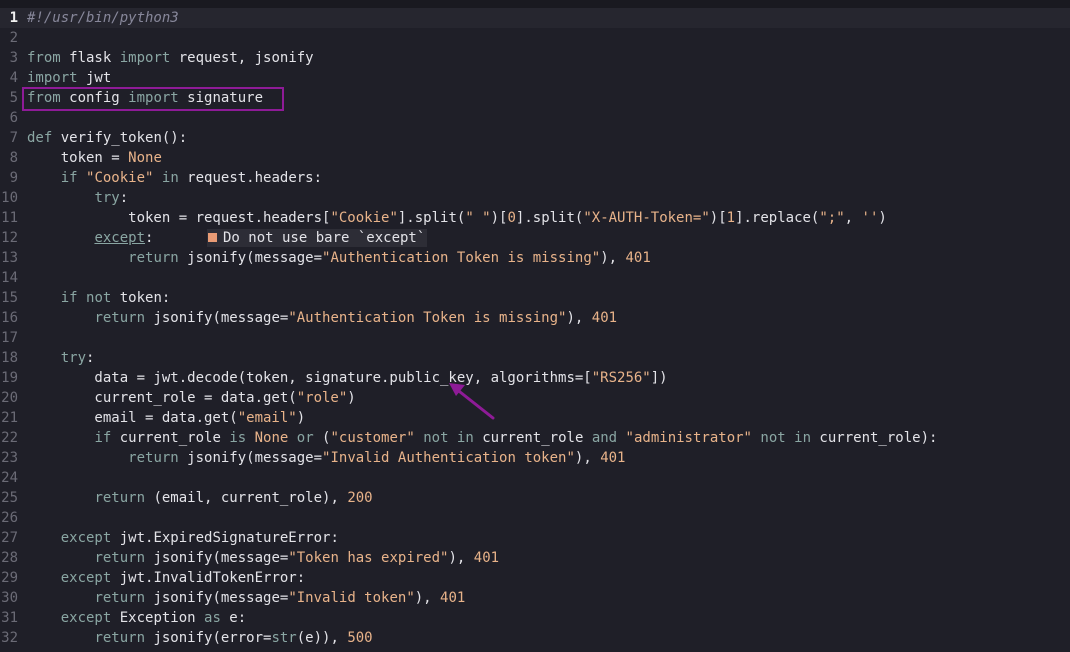  What do you see at coordinates (511, 218) in the screenshot?
I see `code-token: 0` at bounding box center [511, 218].